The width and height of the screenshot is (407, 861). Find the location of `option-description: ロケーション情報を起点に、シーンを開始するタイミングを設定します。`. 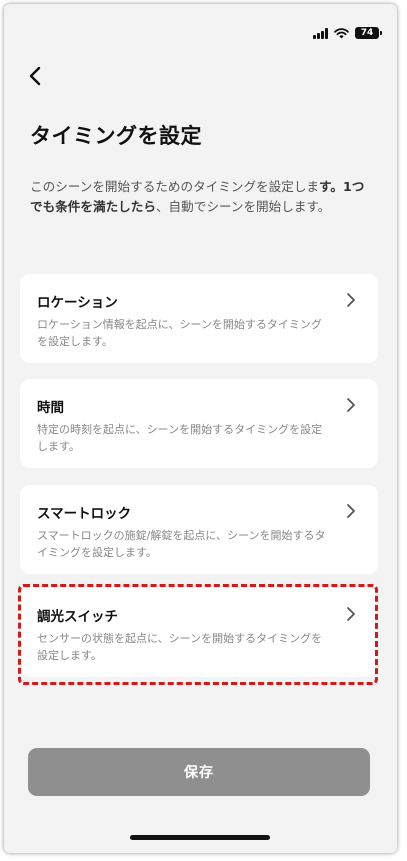

option-description: ロケーション情報を起点に、シーンを開始するタイミングを設定します。 is located at coordinates (179, 333).